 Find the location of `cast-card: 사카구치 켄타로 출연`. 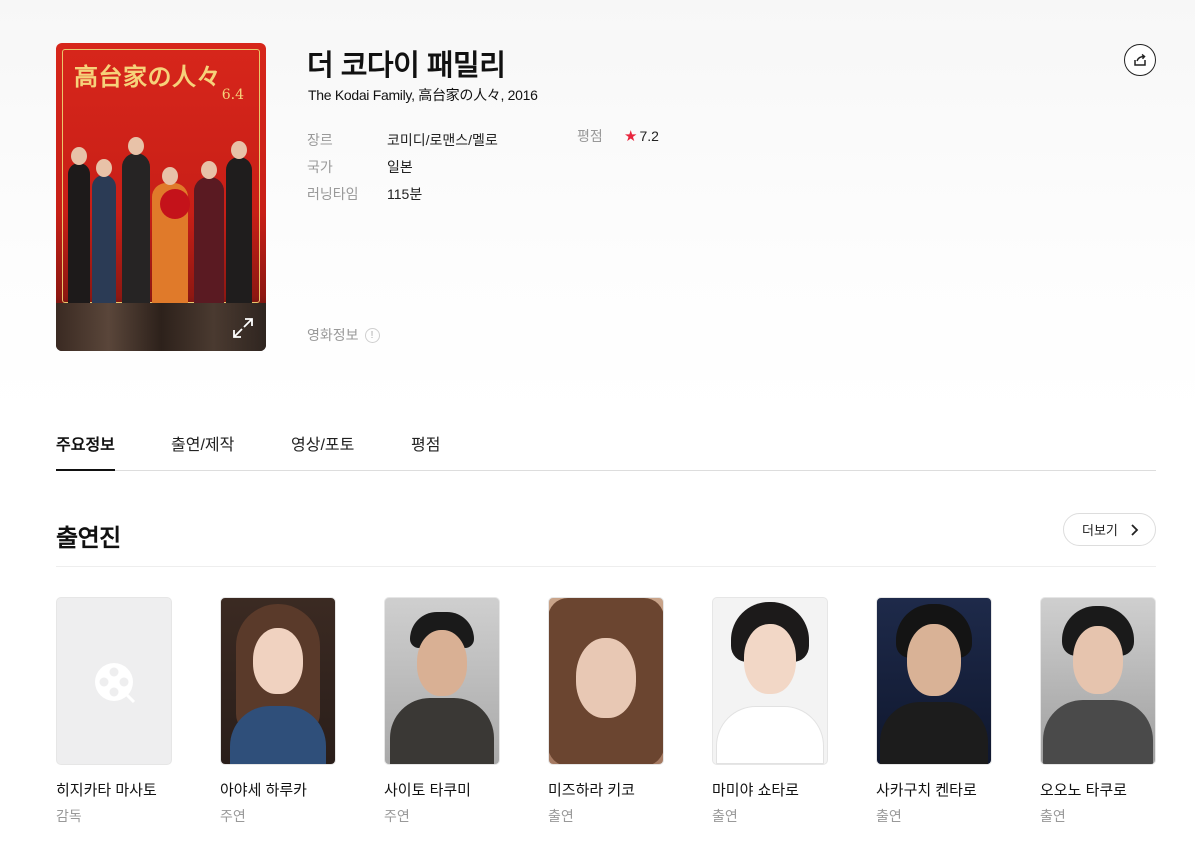

cast-card: 사카구치 켄타로 출연 is located at coordinates (934, 711).